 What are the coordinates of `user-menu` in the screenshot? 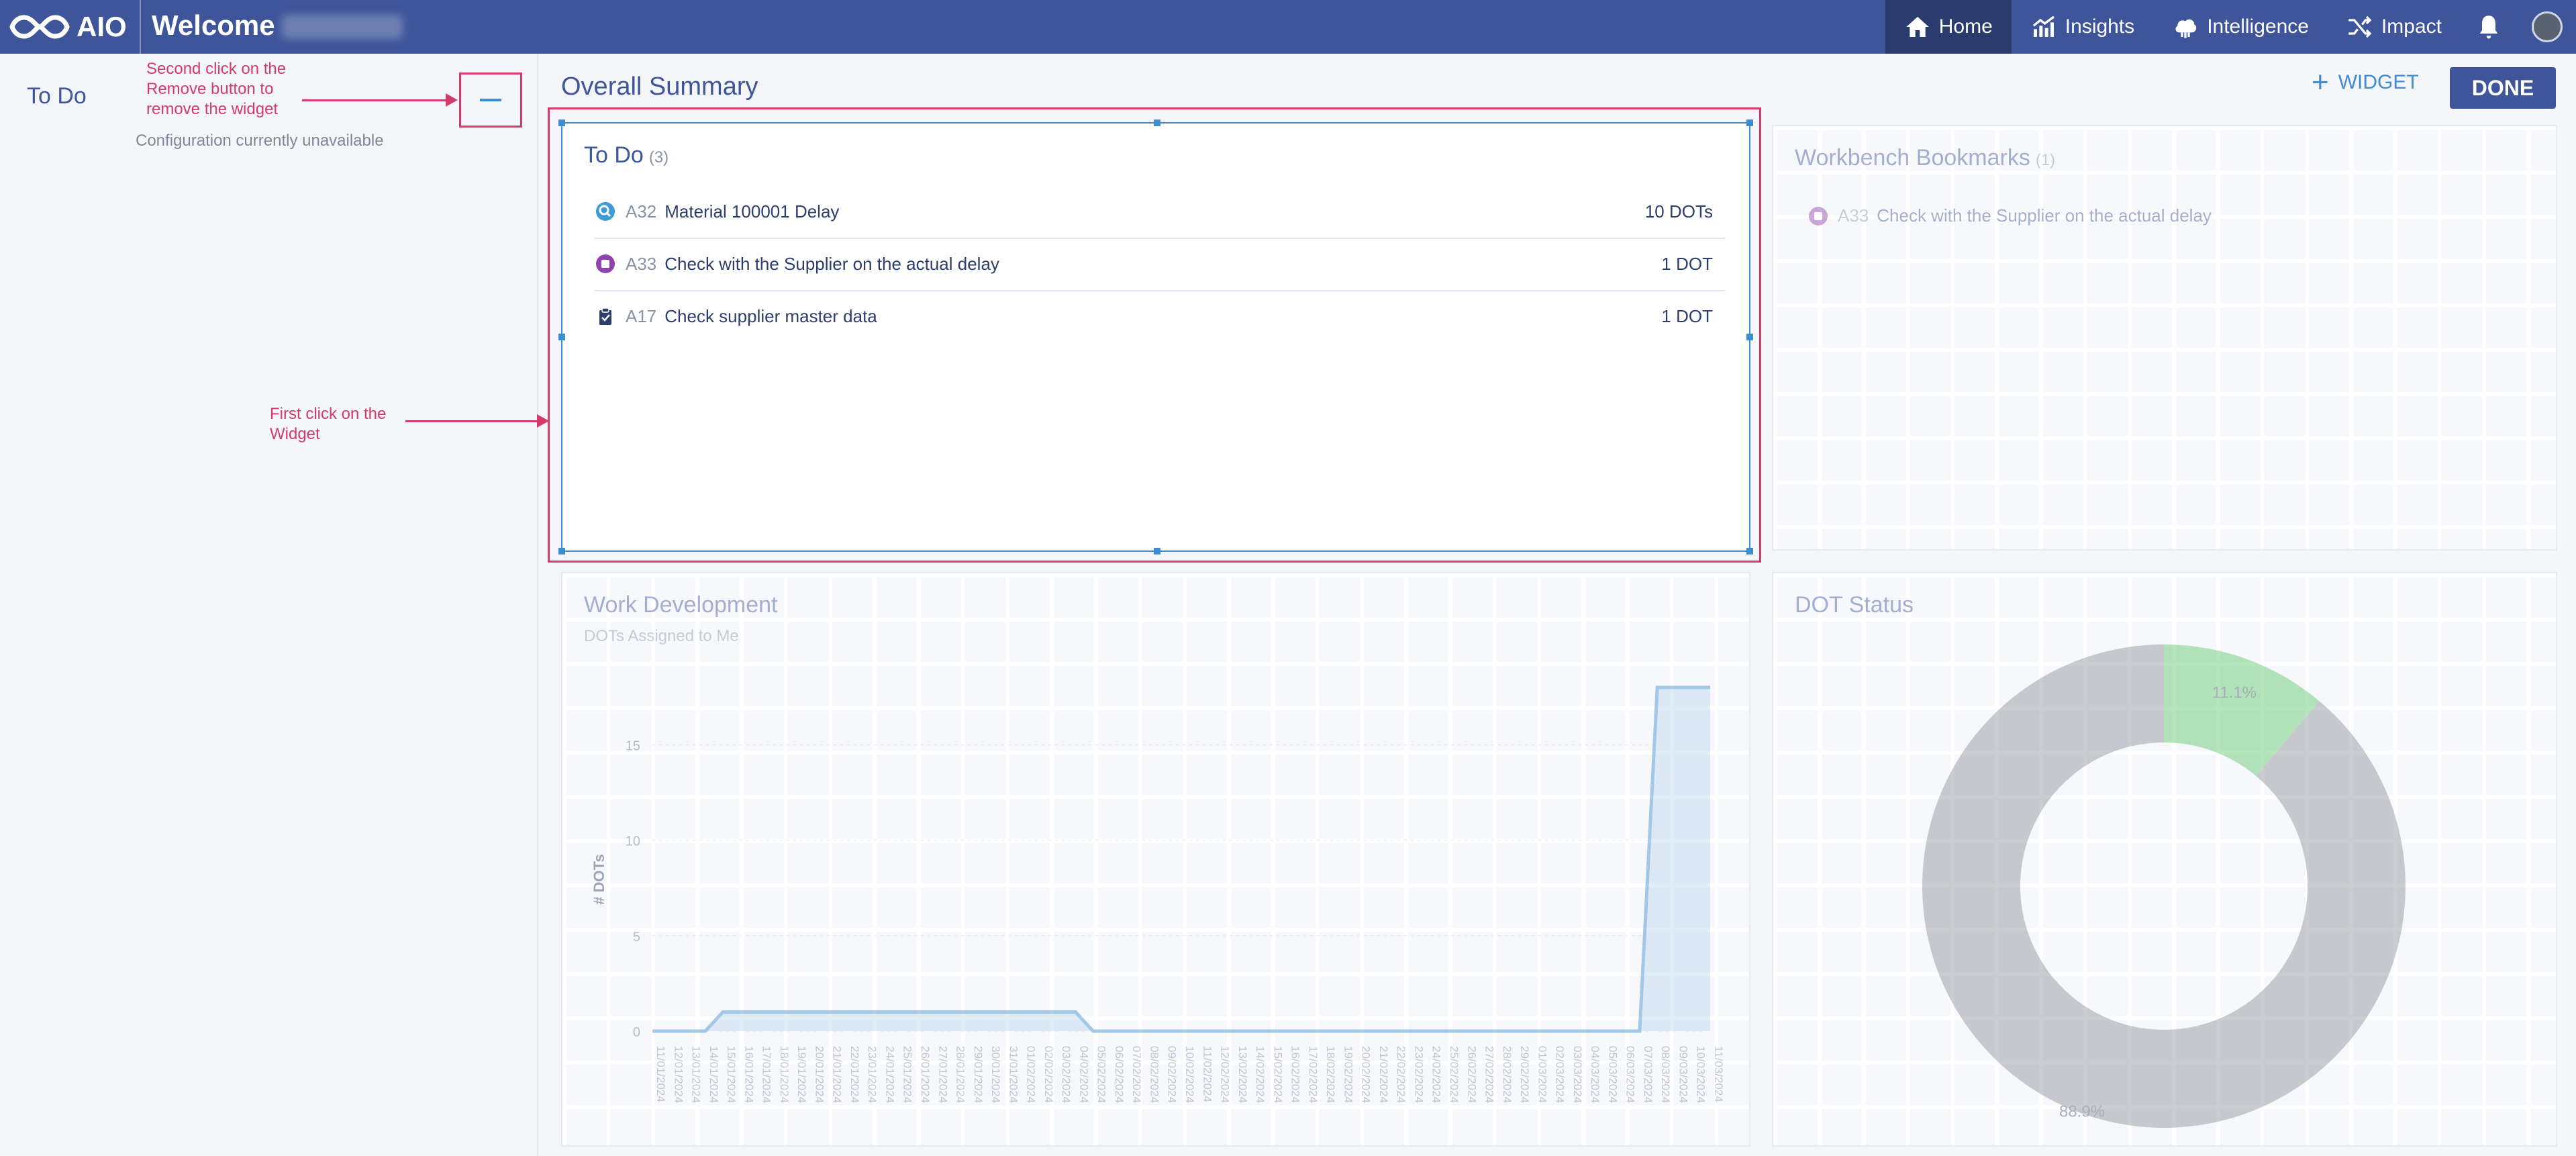 It's located at (2546, 27).